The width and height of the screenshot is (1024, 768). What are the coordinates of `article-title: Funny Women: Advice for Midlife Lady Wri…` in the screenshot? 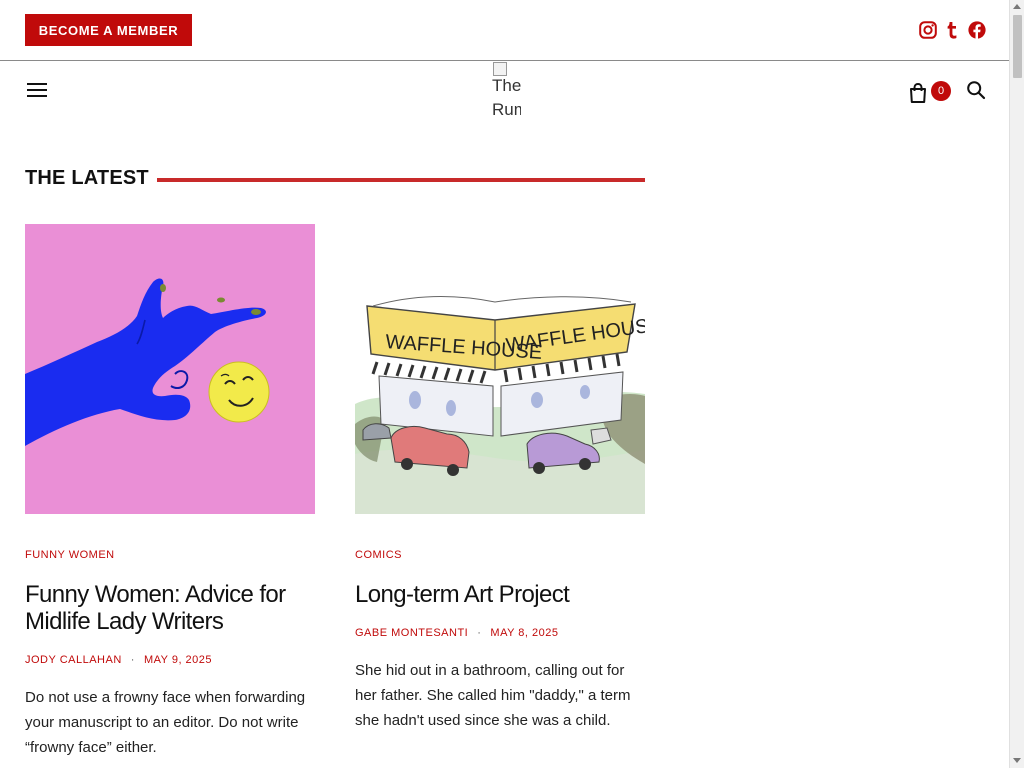 It's located at (172, 608).